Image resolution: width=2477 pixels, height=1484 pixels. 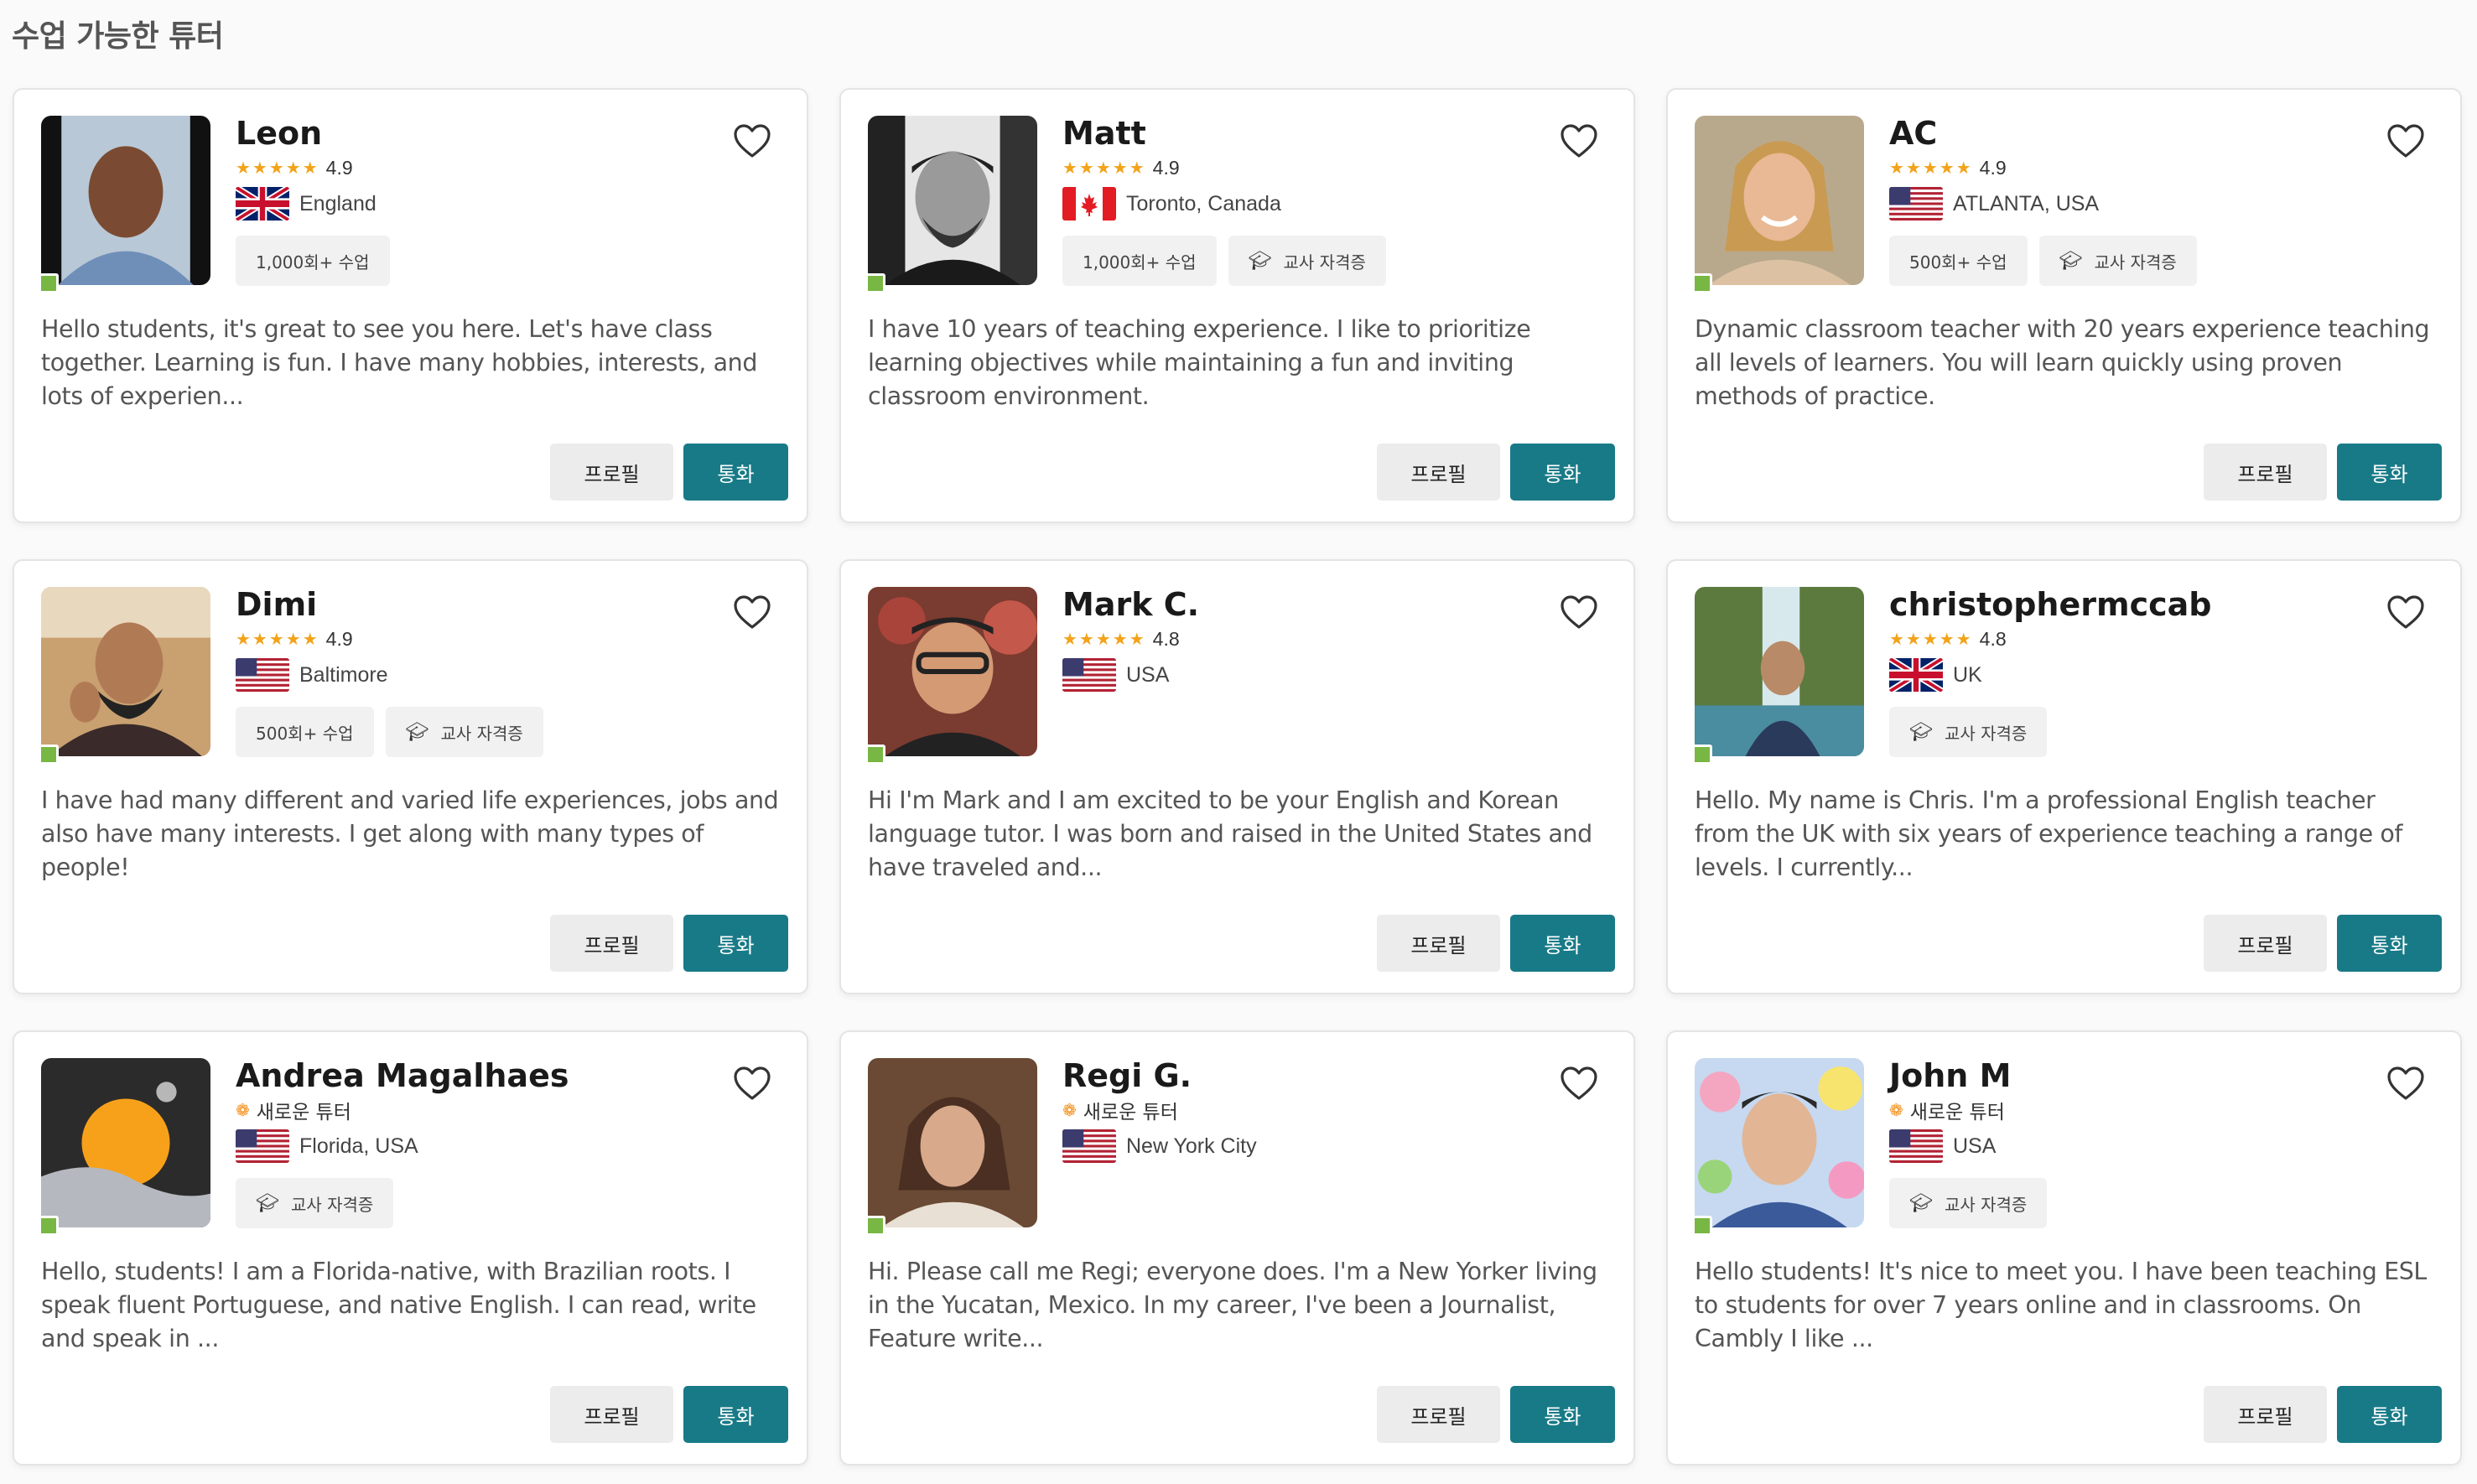 What do you see at coordinates (1089, 204) in the screenshot?
I see `canada-flag-icon` at bounding box center [1089, 204].